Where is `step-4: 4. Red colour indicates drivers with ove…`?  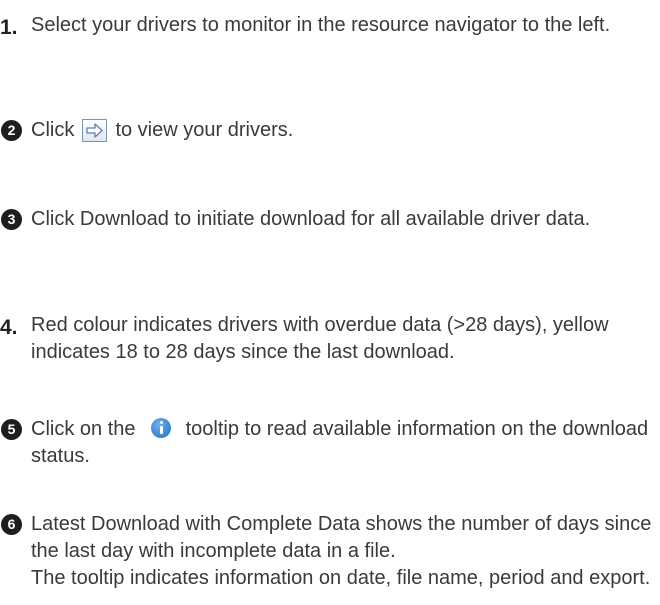
step-4: 4. Red colour indicates drivers with ove… is located at coordinates (328, 339).